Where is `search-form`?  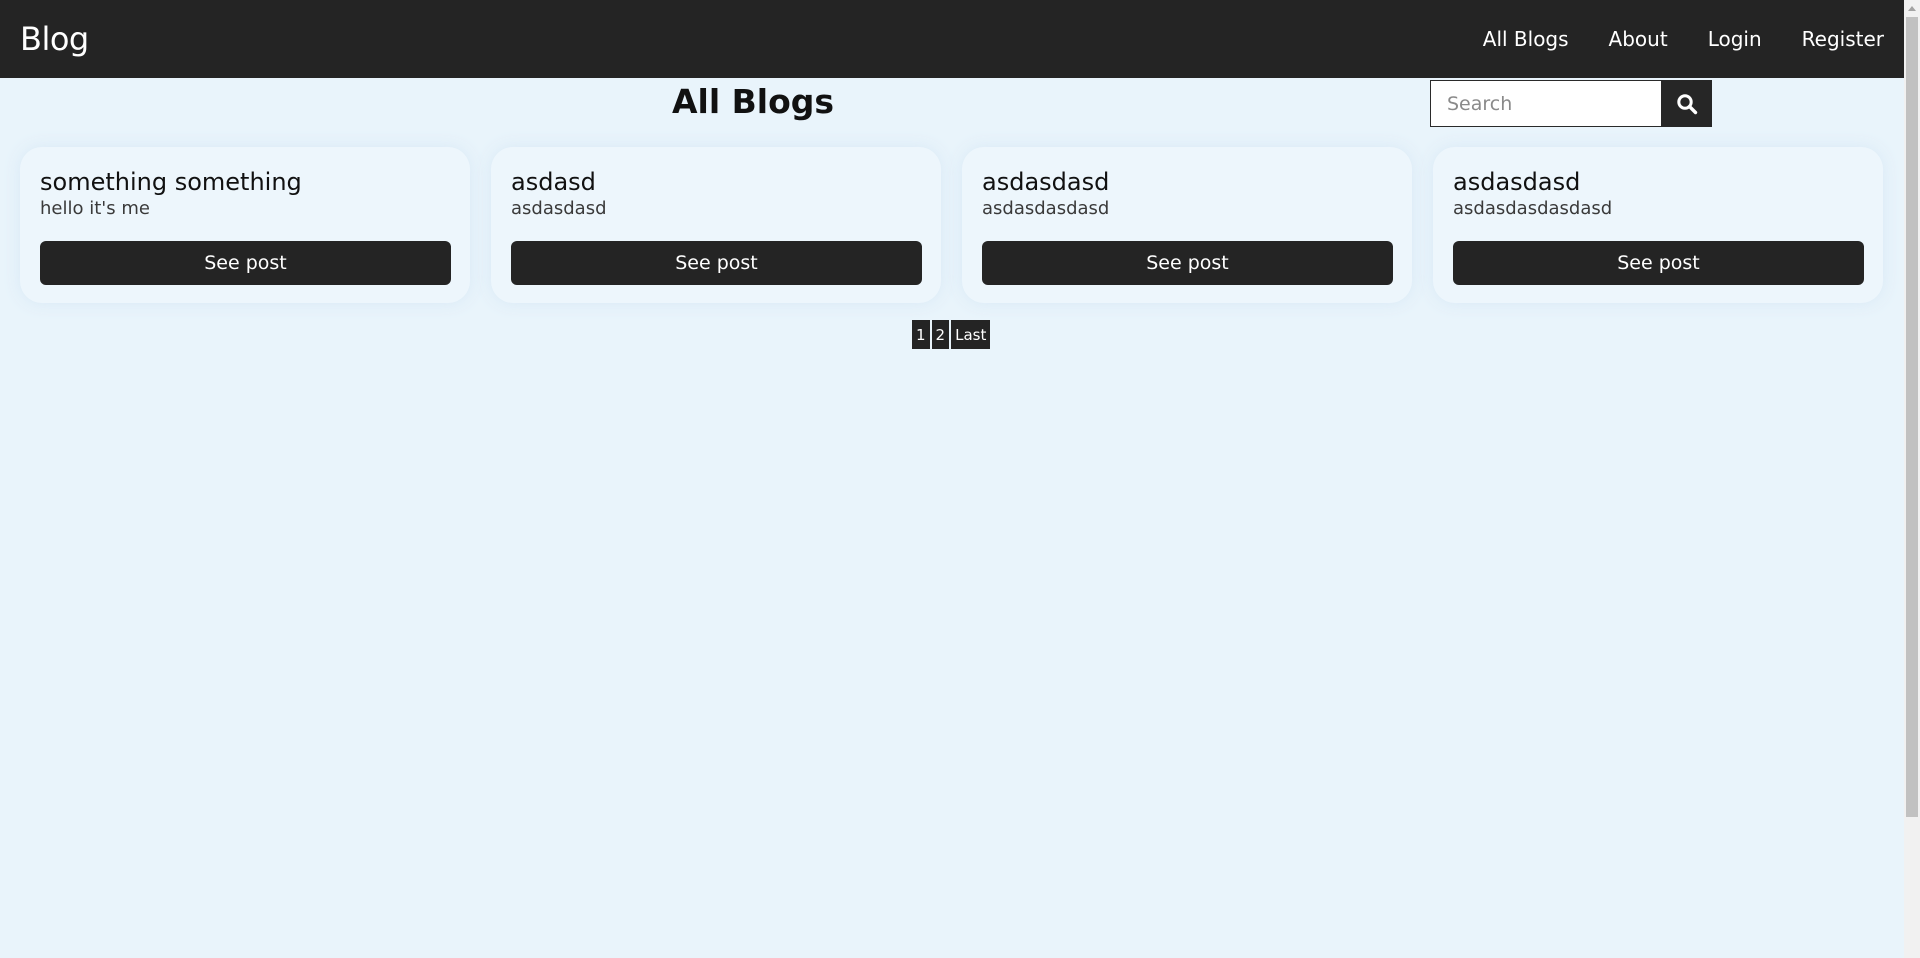
search-form is located at coordinates (1571, 103).